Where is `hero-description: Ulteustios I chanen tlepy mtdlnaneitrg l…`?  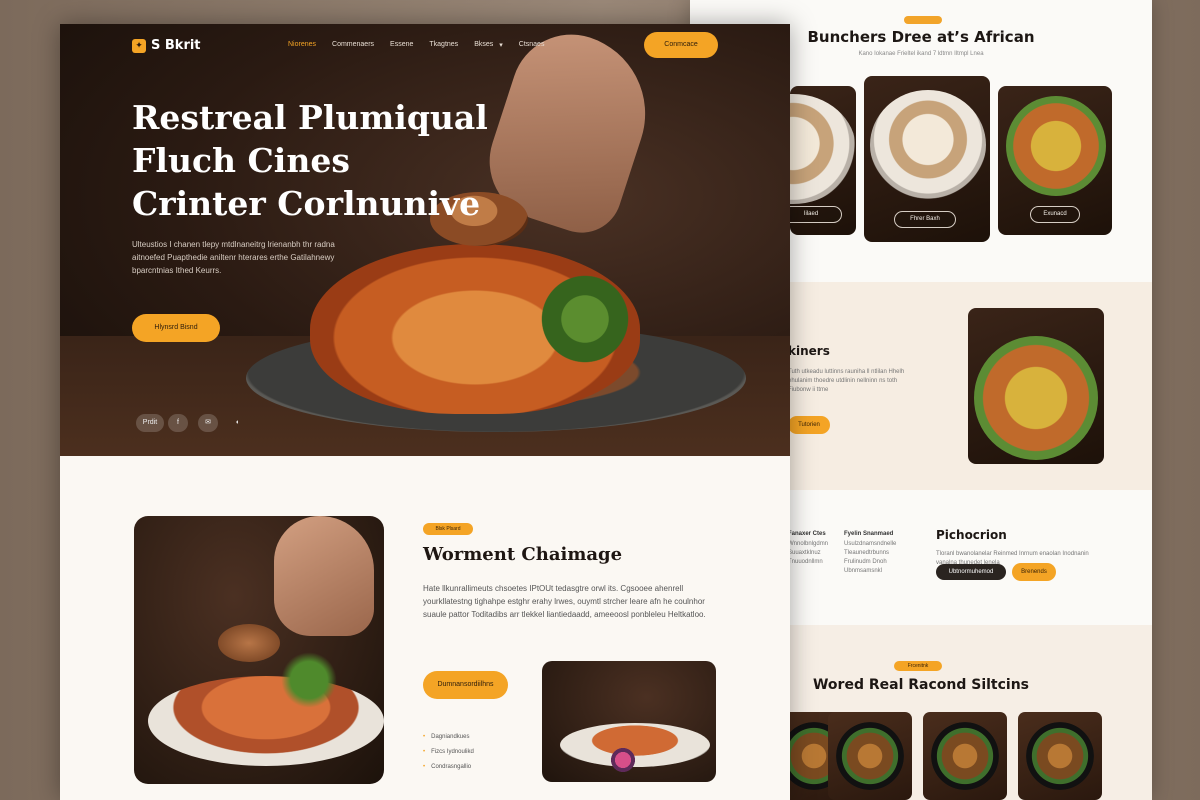 hero-description: Ulteustios I chanen tlepy mtdlnaneitrg l… is located at coordinates (233, 257).